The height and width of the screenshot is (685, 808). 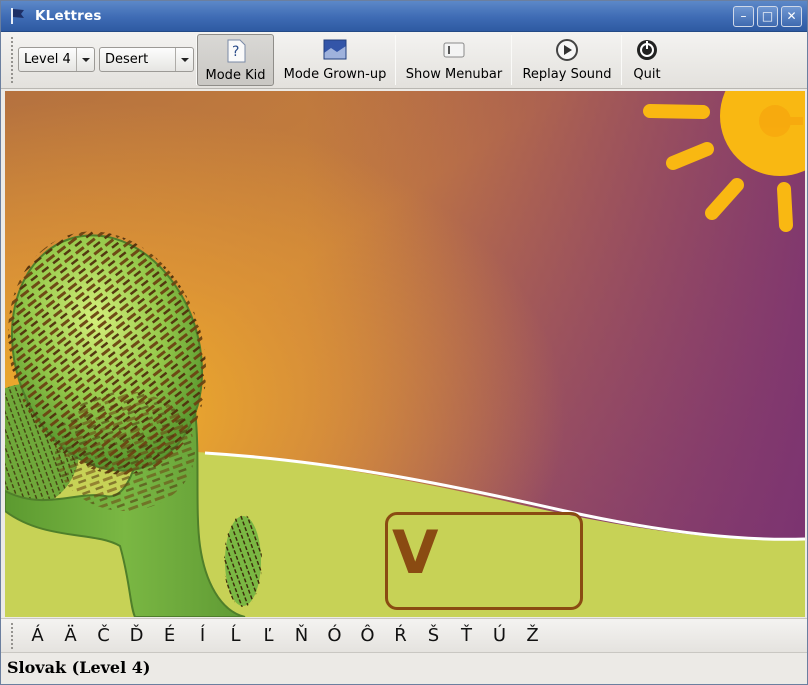 I want to click on replay-sound-button: Replay Sound, so click(x=567, y=60).